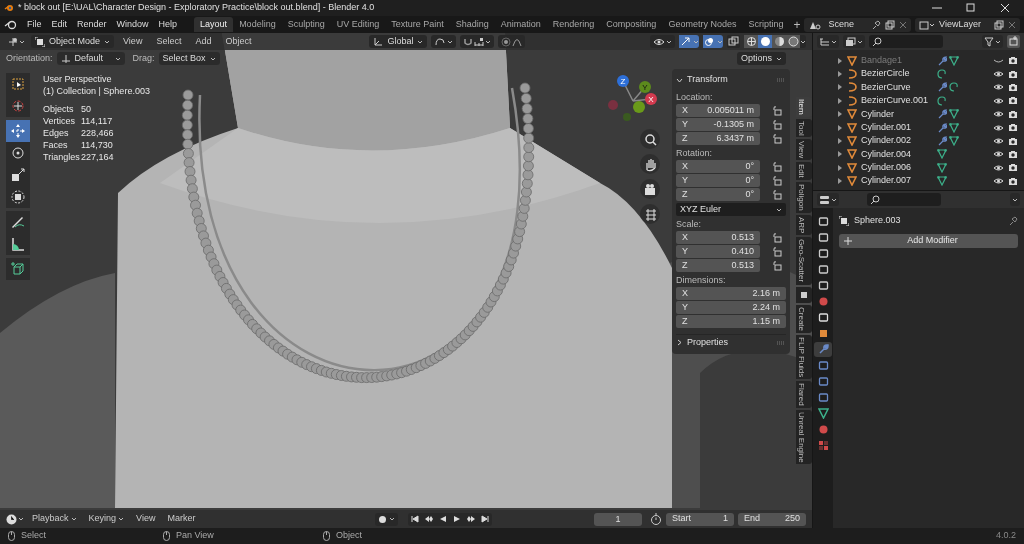  I want to click on sidebar-tab: FLIP Fluids, so click(804, 356).